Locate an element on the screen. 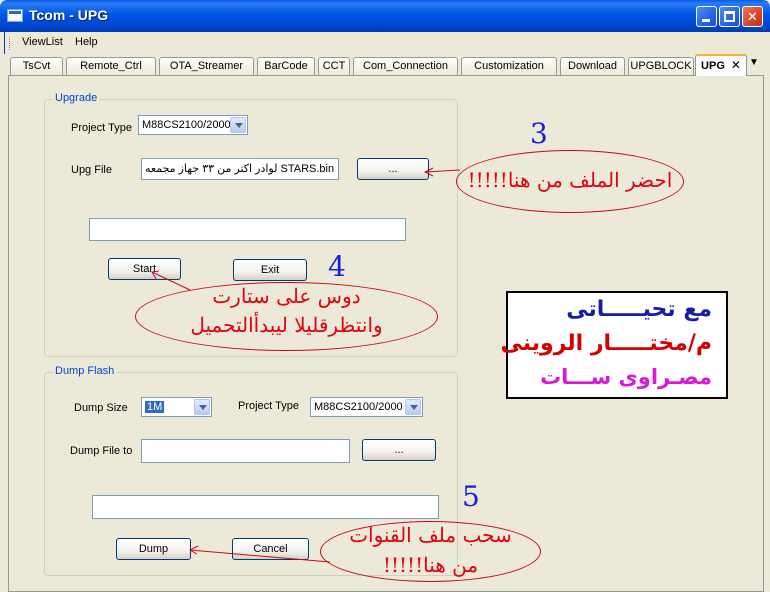 The height and width of the screenshot is (592, 770). credit-line1: مع تحيـــــاتى is located at coordinates (639, 309).